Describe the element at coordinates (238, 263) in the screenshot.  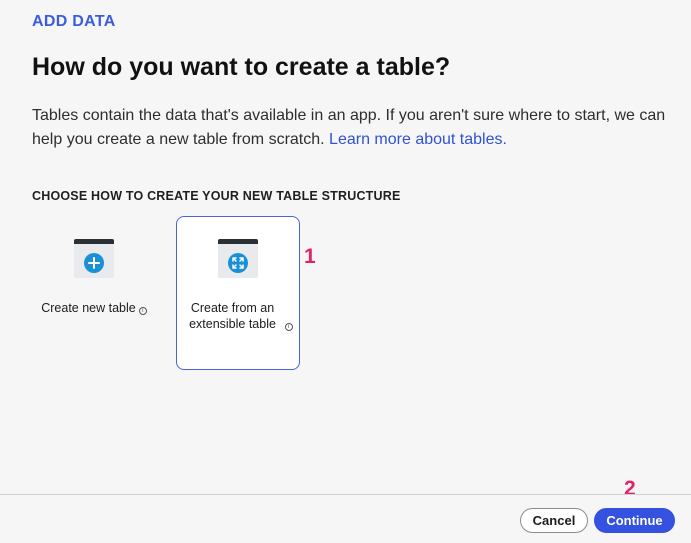
I see `expand-arrows-icon` at that location.